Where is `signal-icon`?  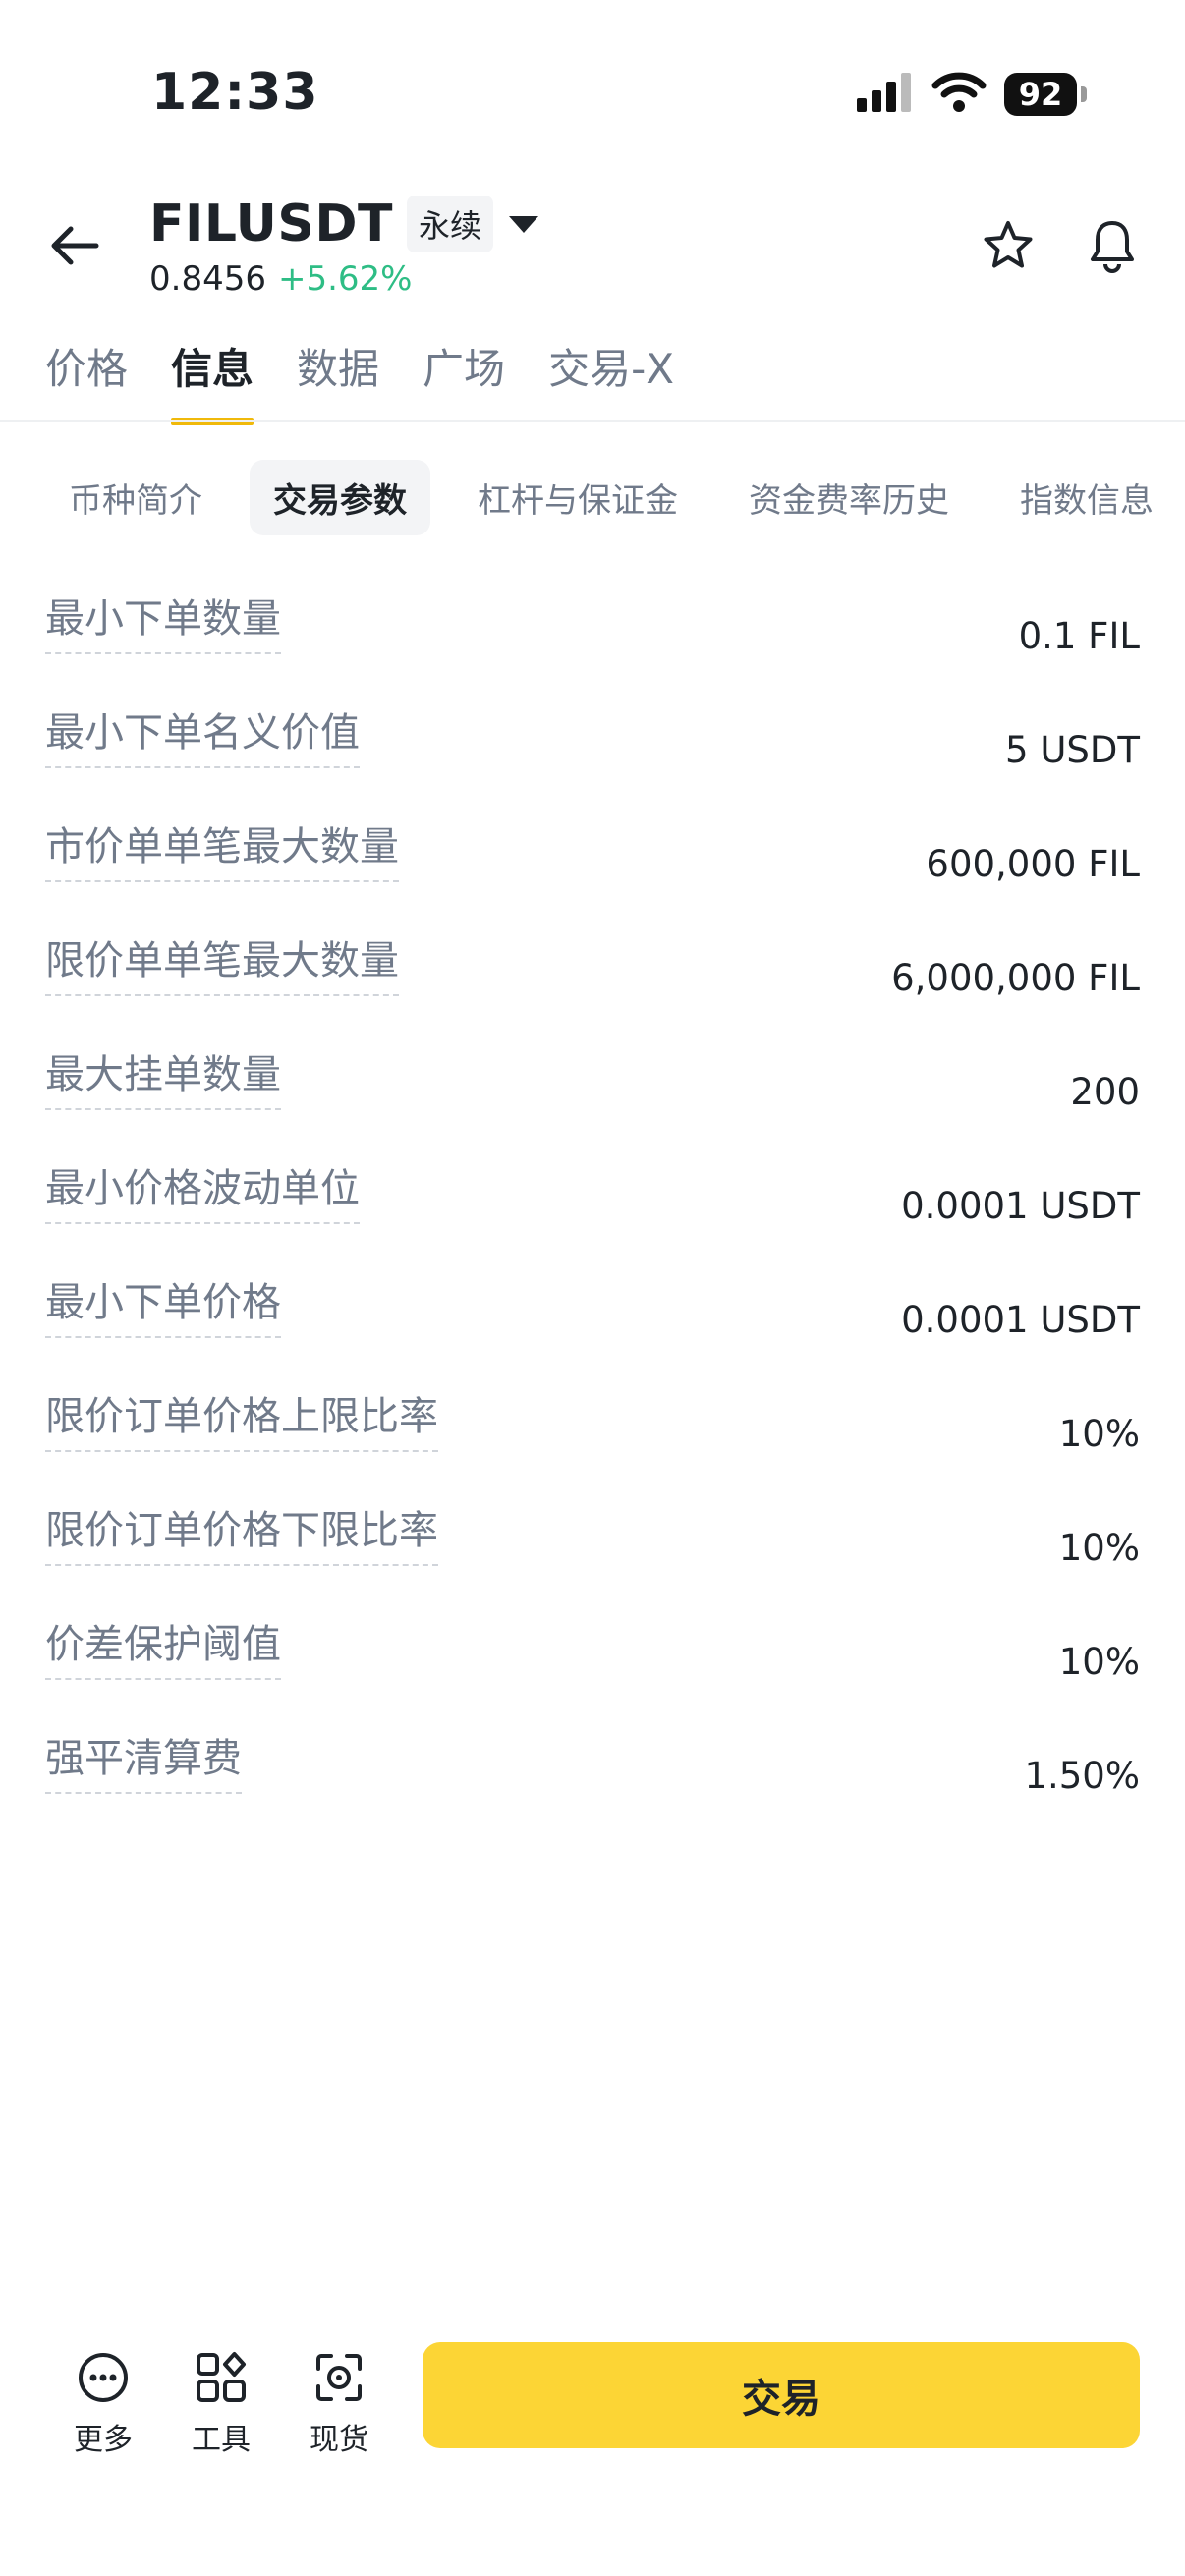 signal-icon is located at coordinates (886, 94).